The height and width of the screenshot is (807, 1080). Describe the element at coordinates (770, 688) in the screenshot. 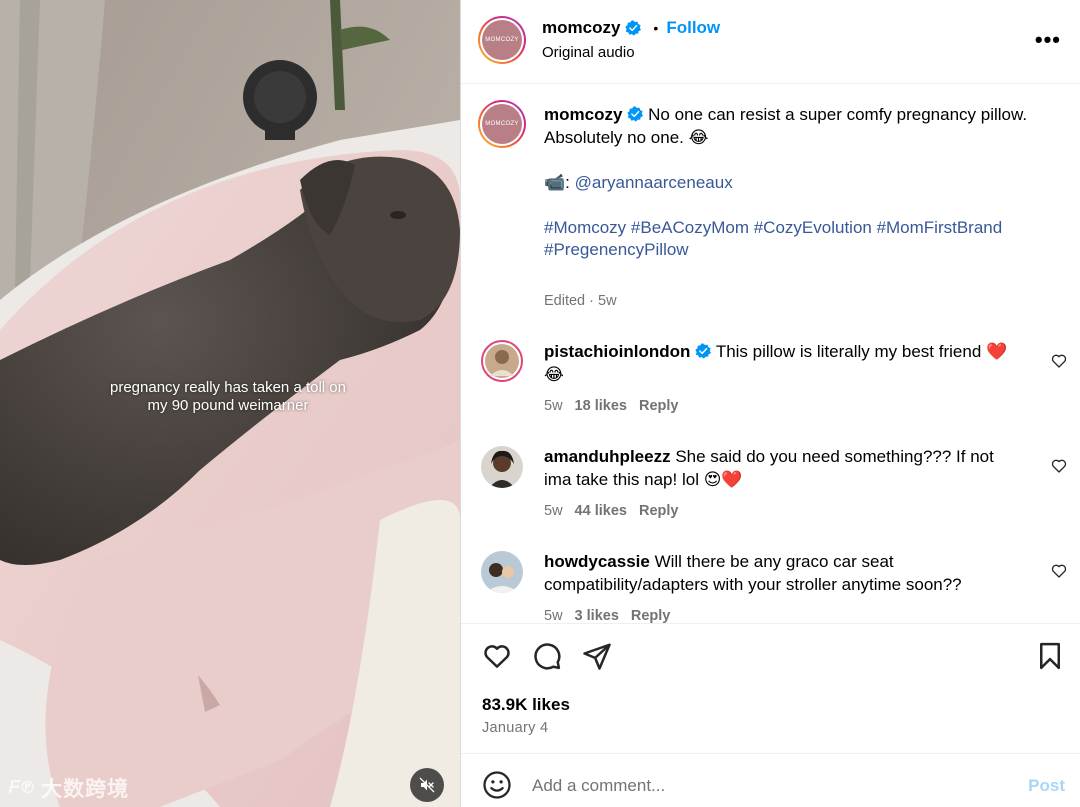

I see `post-actions: 83.9K likes January 4` at that location.